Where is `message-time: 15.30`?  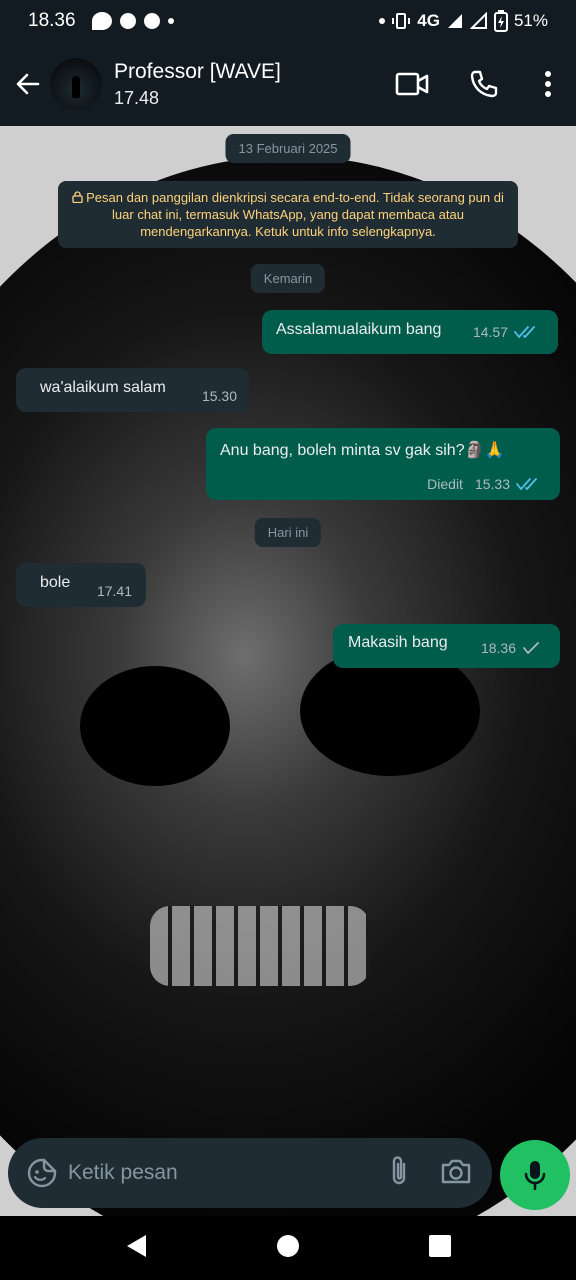
message-time: 15.30 is located at coordinates (219, 396).